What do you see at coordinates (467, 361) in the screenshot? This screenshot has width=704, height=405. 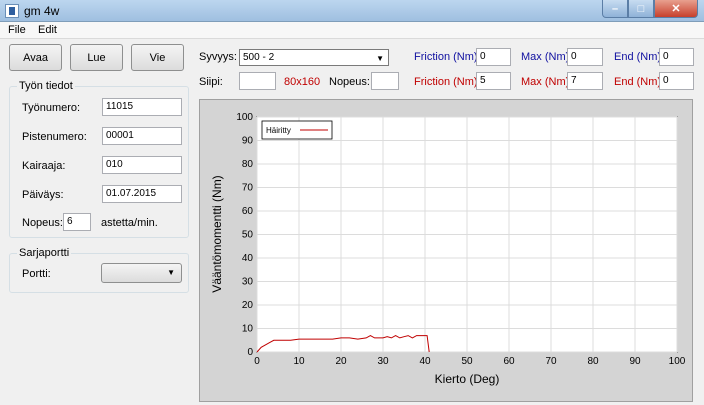 I see `x-tick-label: 50` at bounding box center [467, 361].